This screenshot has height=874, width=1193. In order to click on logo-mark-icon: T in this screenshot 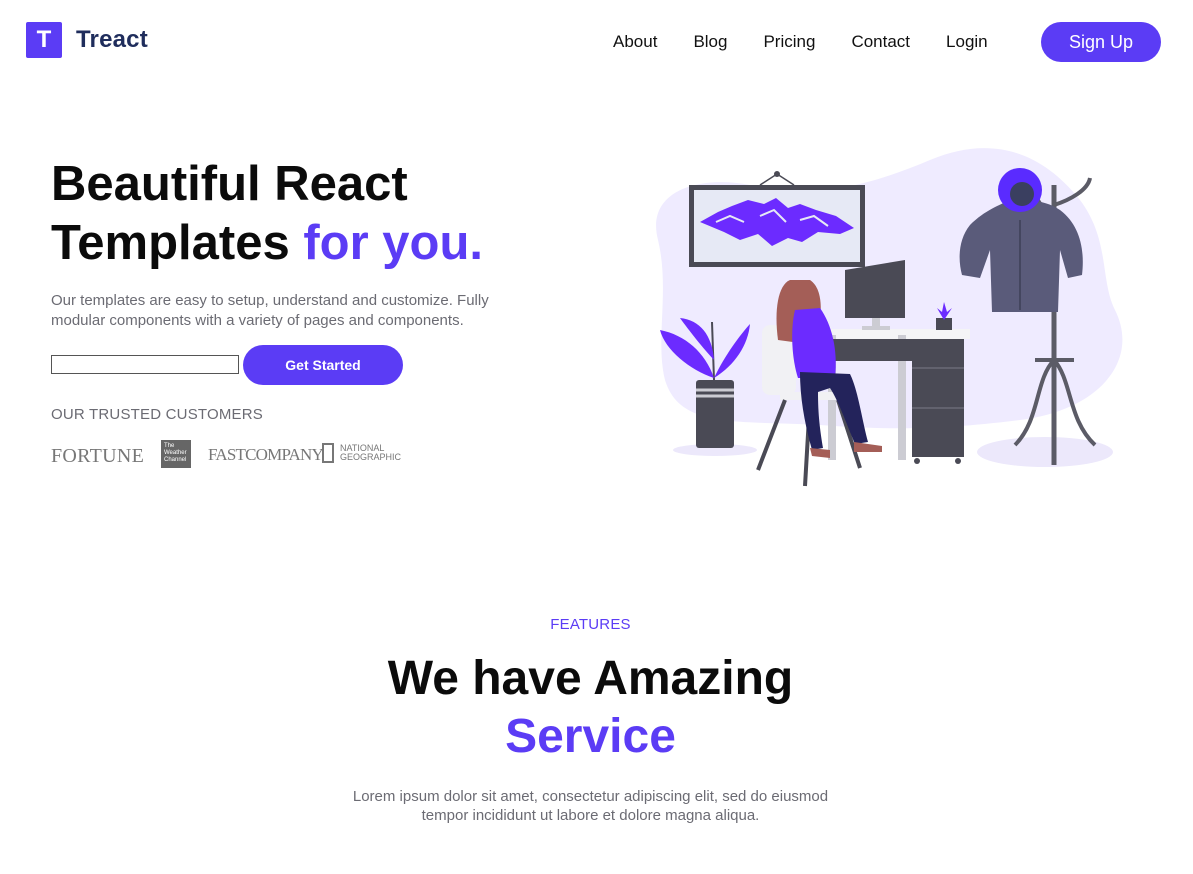, I will do `click(44, 40)`.